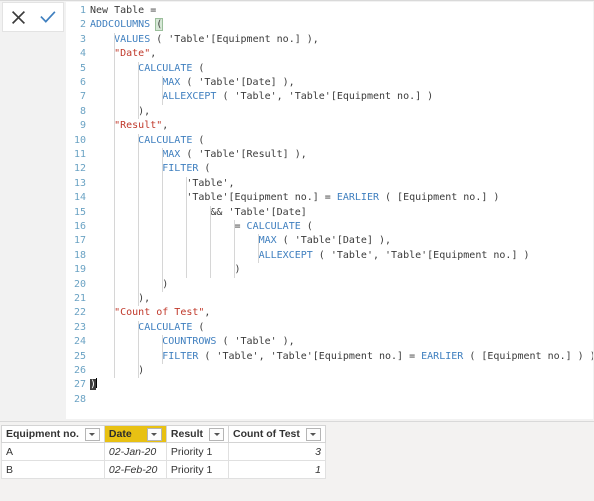 This screenshot has height=501, width=594. What do you see at coordinates (329, 69) in the screenshot?
I see `code-line: 5 CALCULATE (` at bounding box center [329, 69].